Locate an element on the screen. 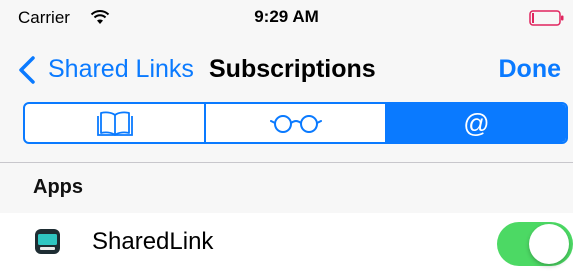 This screenshot has height=271, width=573. segment-shared-links: @ is located at coordinates (476, 123).